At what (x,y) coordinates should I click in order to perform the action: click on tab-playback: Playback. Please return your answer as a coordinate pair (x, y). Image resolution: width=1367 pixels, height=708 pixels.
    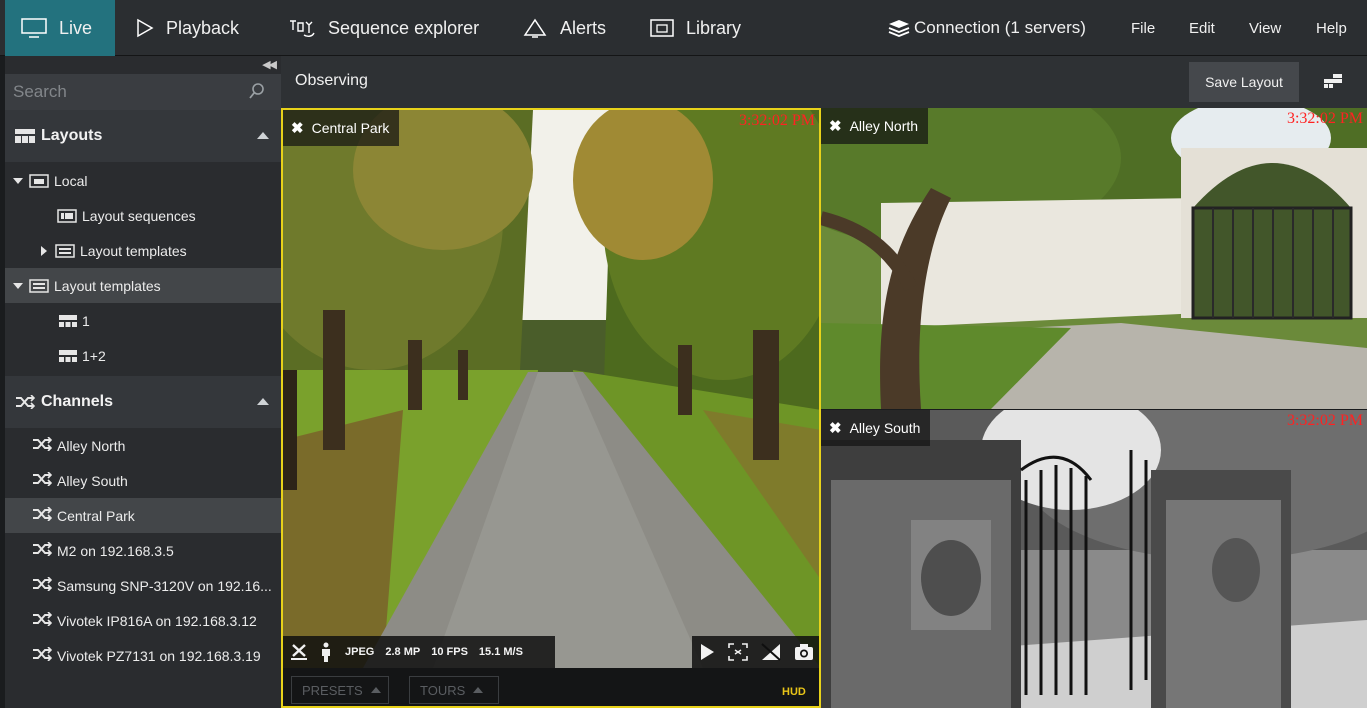
    Looking at the image, I should click on (187, 28).